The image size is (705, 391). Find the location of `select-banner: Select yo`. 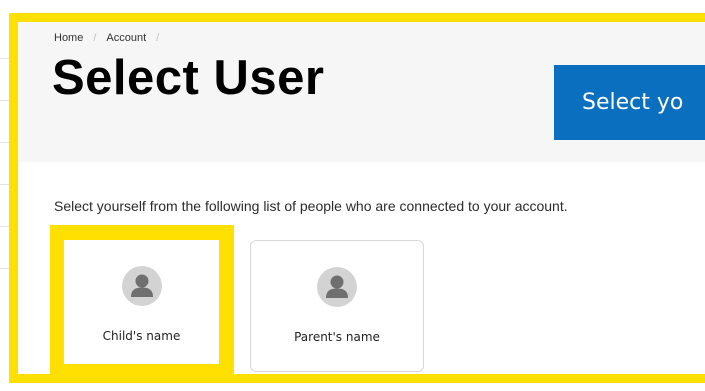

select-banner: Select yo is located at coordinates (629, 102).